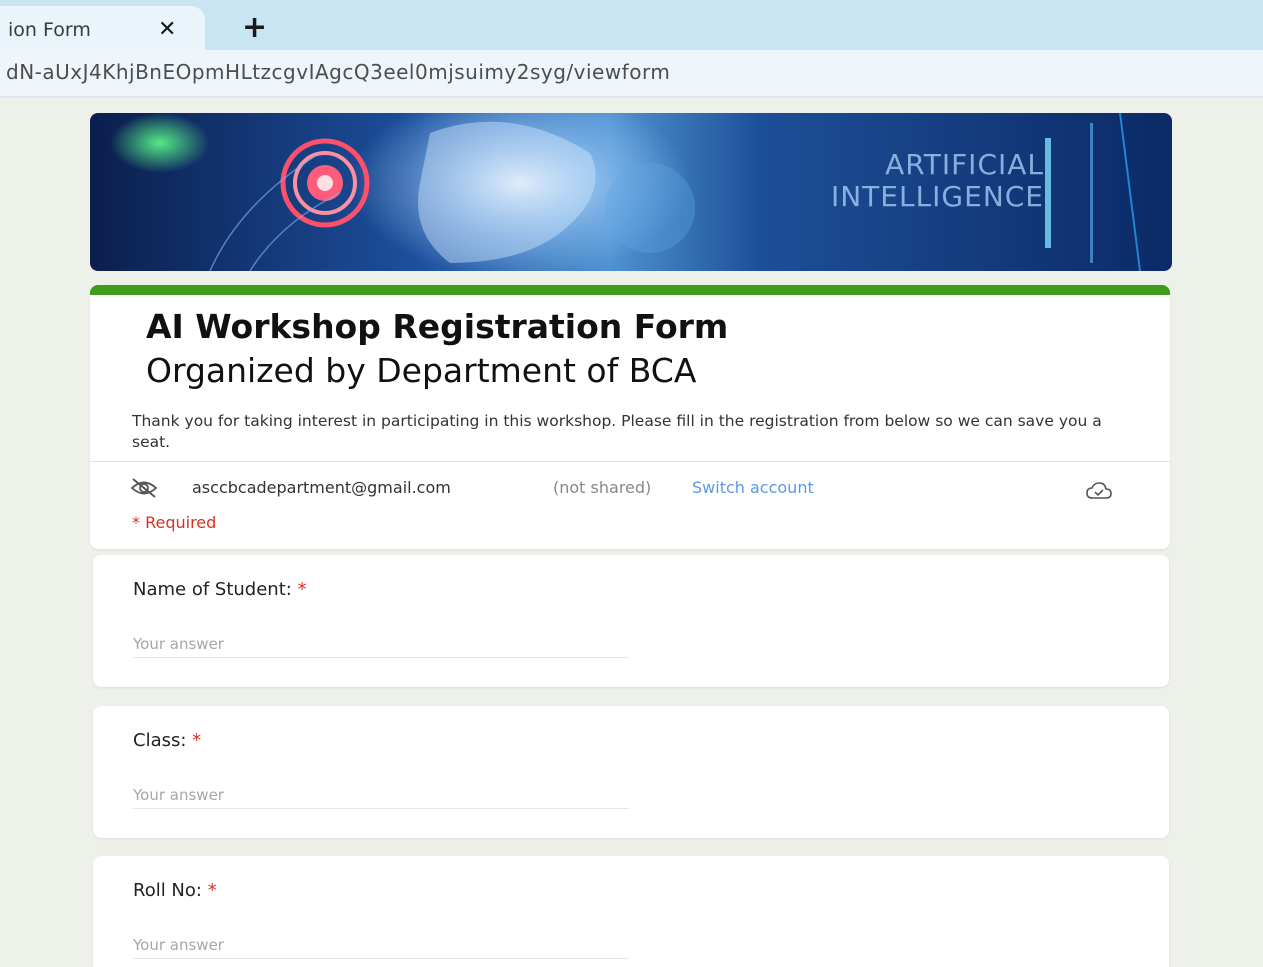 The height and width of the screenshot is (967, 1263). What do you see at coordinates (753, 487) in the screenshot?
I see `switch-account-link: Switch account` at bounding box center [753, 487].